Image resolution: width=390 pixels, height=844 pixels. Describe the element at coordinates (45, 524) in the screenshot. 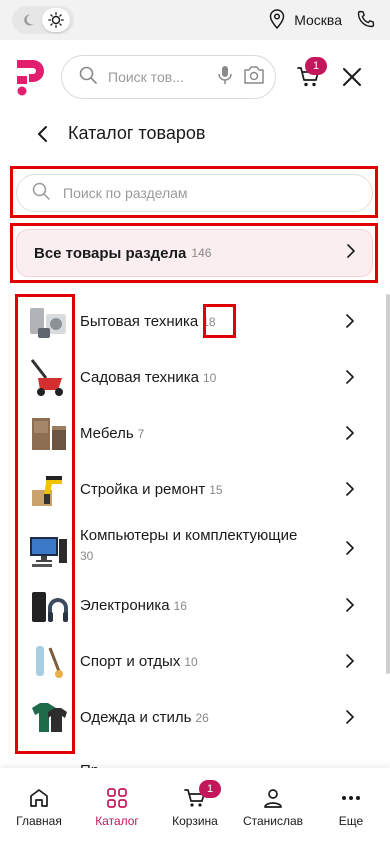

I see `highlight-frame-thumbnails` at that location.